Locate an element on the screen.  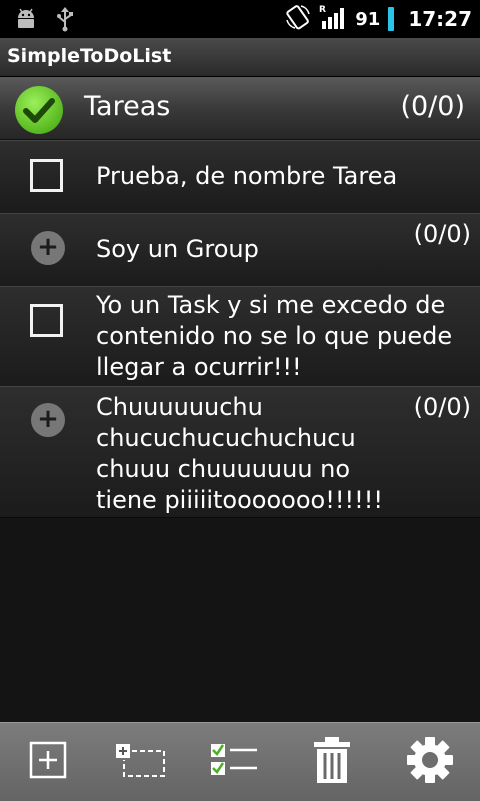
add-task-button is located at coordinates (48, 762).